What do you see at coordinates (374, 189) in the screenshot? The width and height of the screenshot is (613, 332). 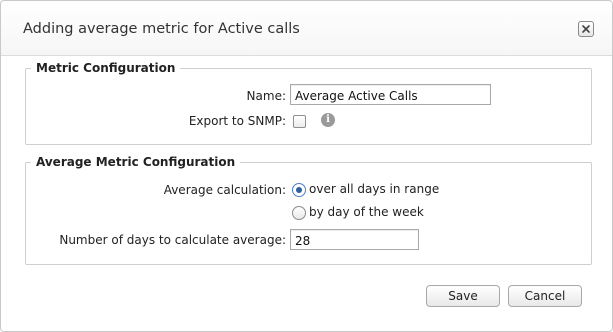 I see `radio-over-all-days-label: over all days in range` at bounding box center [374, 189].